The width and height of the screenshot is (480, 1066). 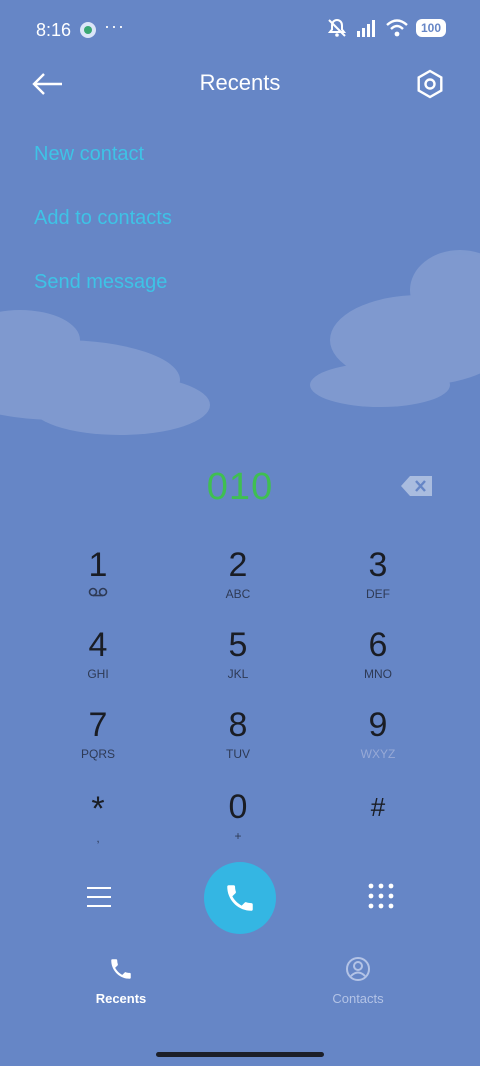 What do you see at coordinates (337, 27) in the screenshot?
I see `silent-bell-icon` at bounding box center [337, 27].